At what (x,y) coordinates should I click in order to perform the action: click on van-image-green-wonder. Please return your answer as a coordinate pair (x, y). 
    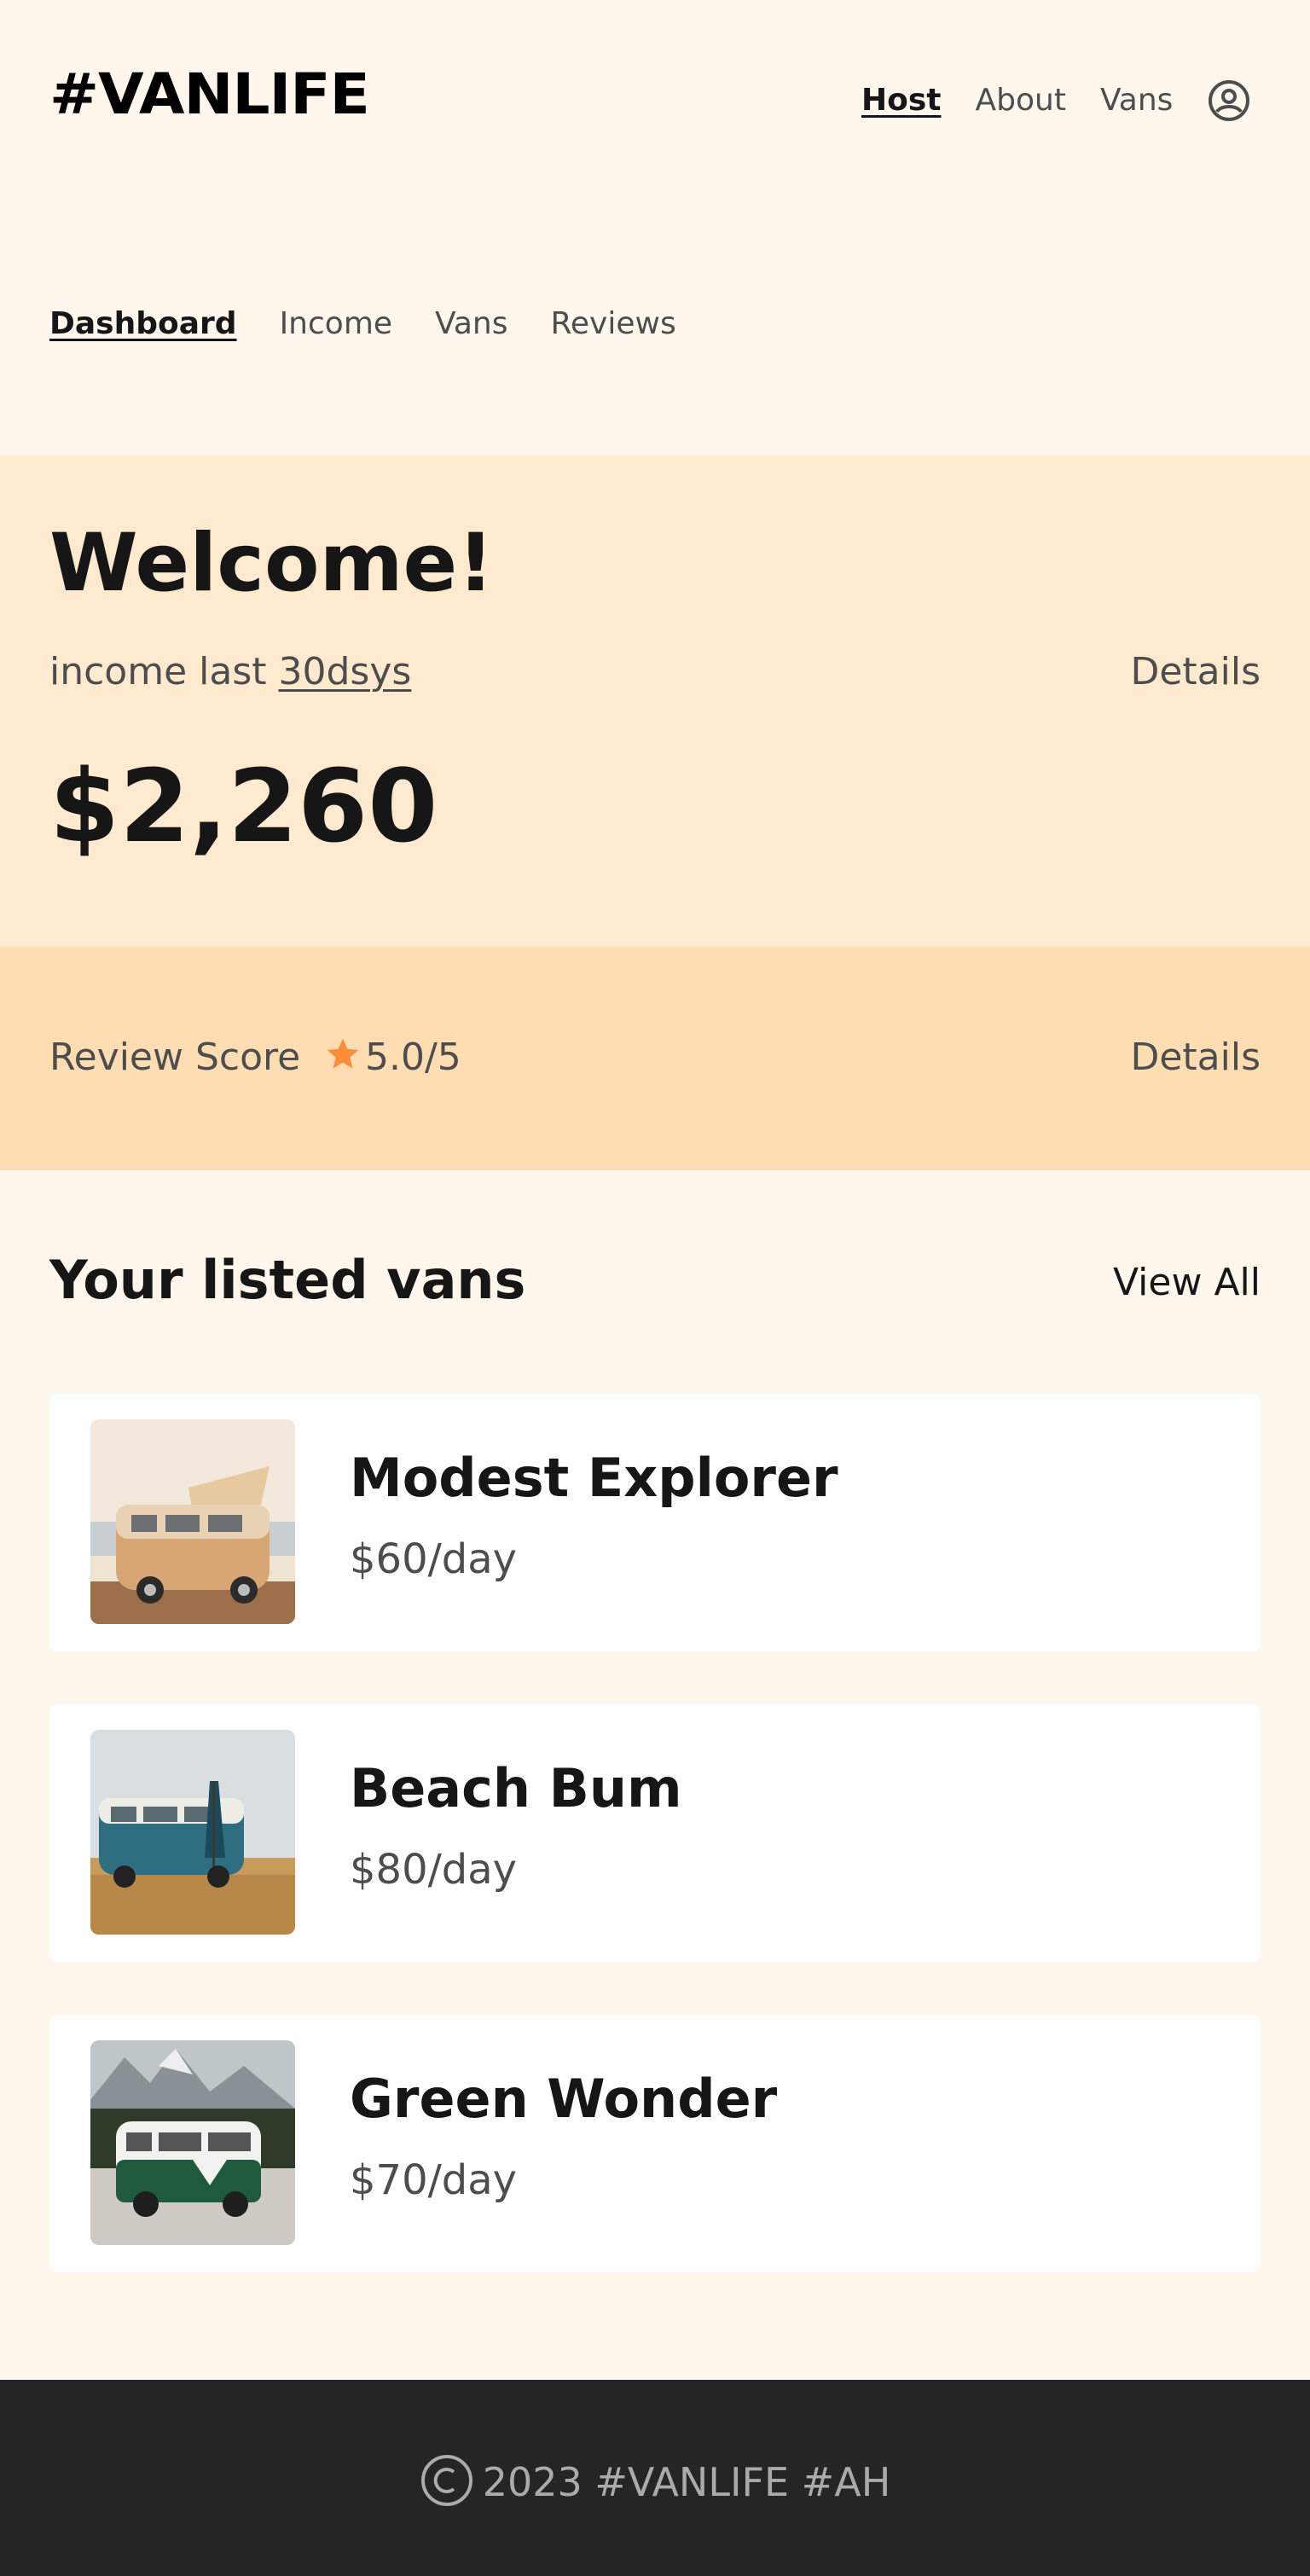
    Looking at the image, I should click on (193, 2142).